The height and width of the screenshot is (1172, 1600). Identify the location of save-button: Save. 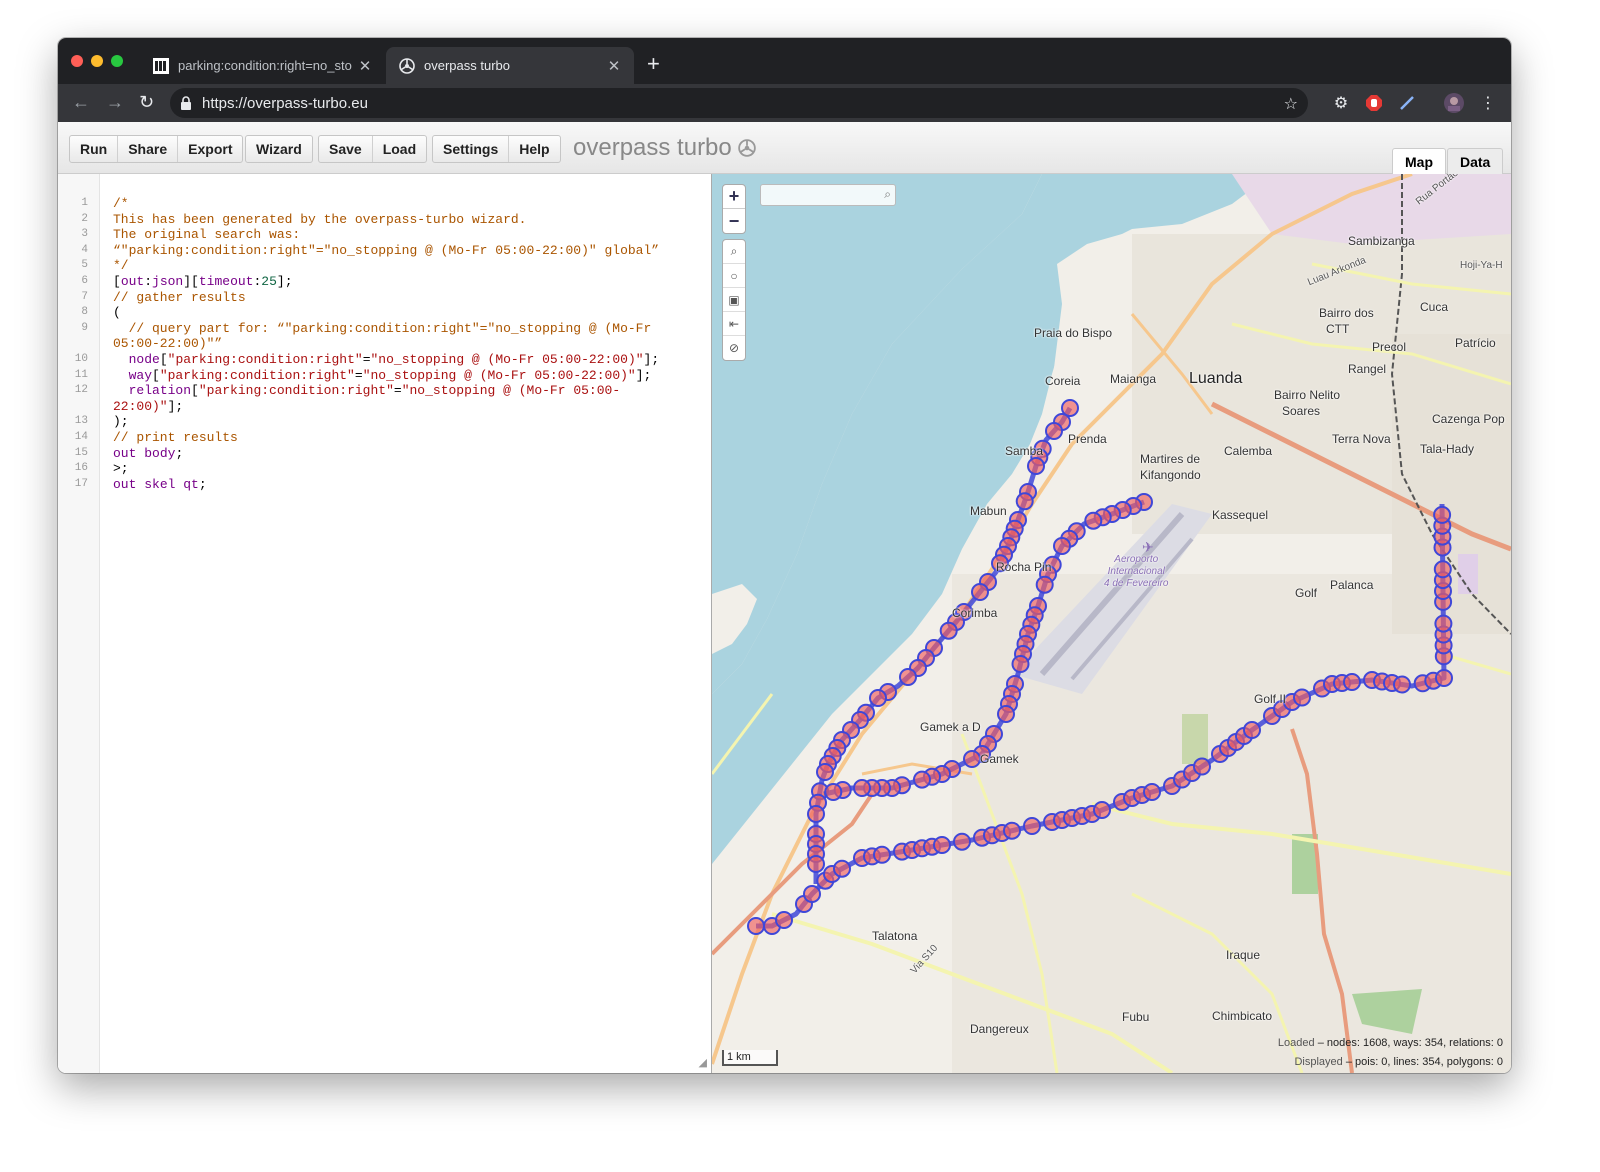
(345, 149).